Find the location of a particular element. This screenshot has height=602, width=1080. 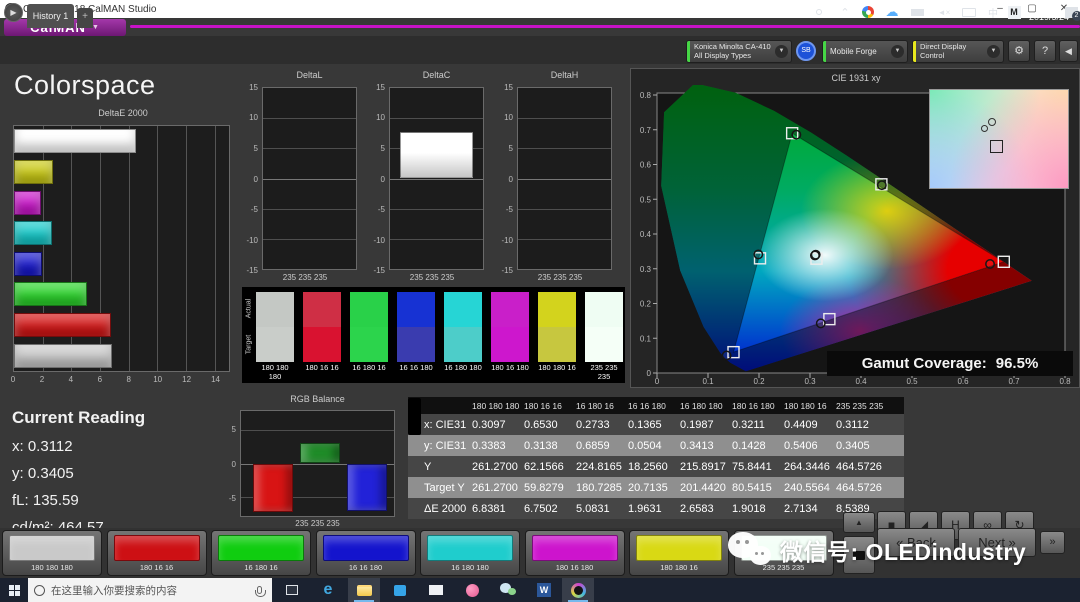

tray-keyboard-icon is located at coordinates (969, 12).